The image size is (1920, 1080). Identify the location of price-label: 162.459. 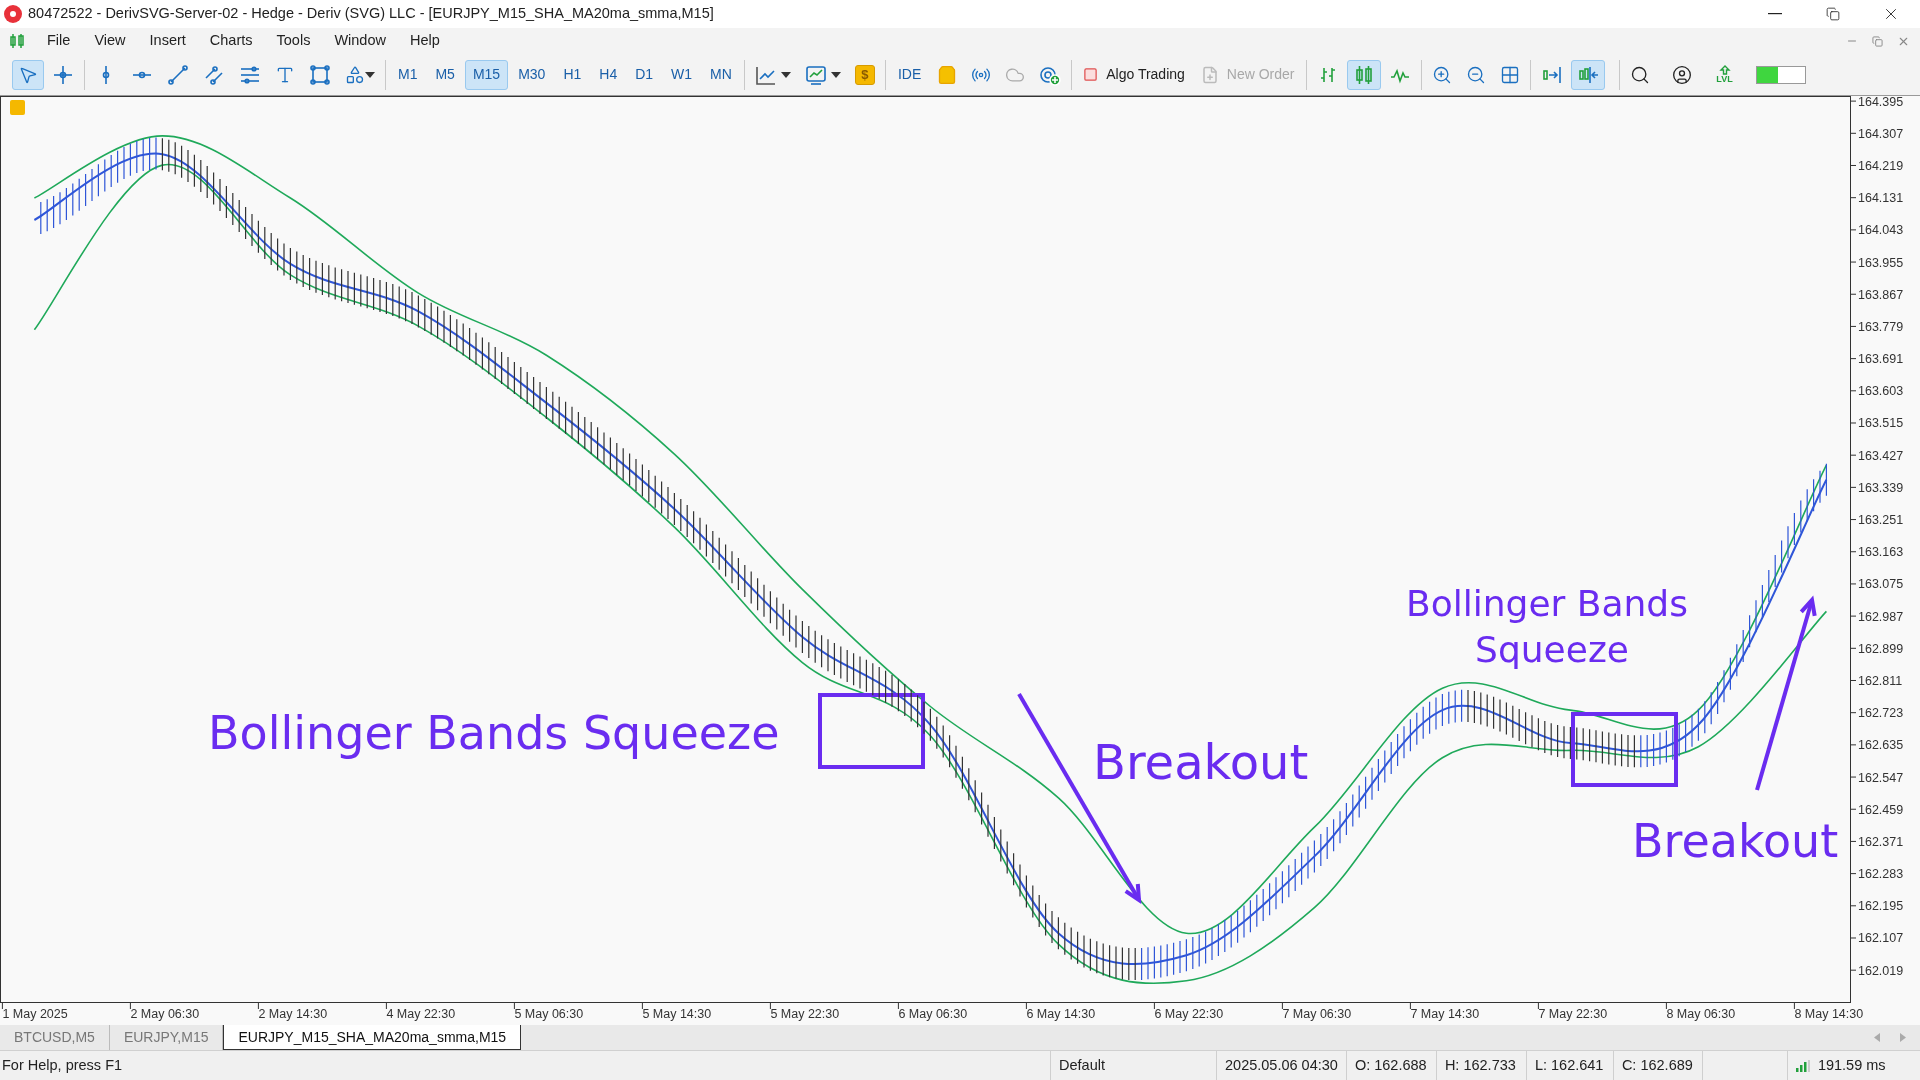
(1881, 809).